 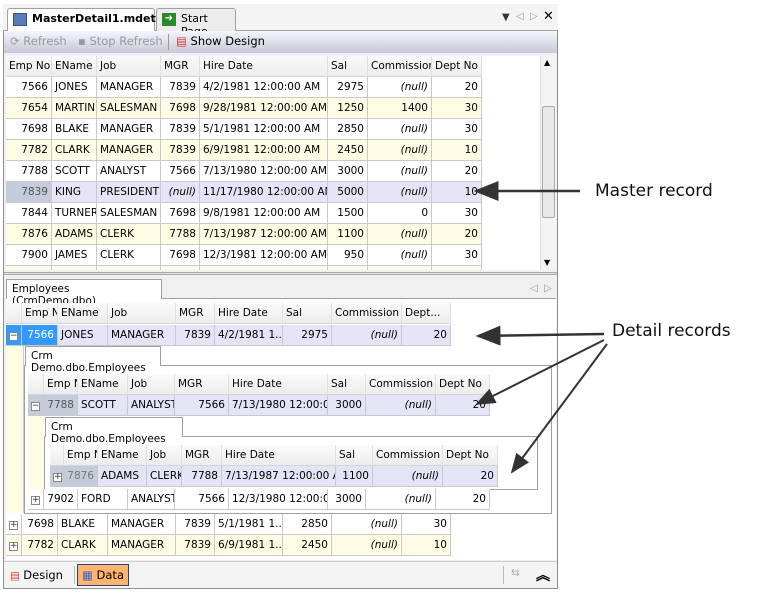 I want to click on annotation-arrows, so click(x=540, y=327).